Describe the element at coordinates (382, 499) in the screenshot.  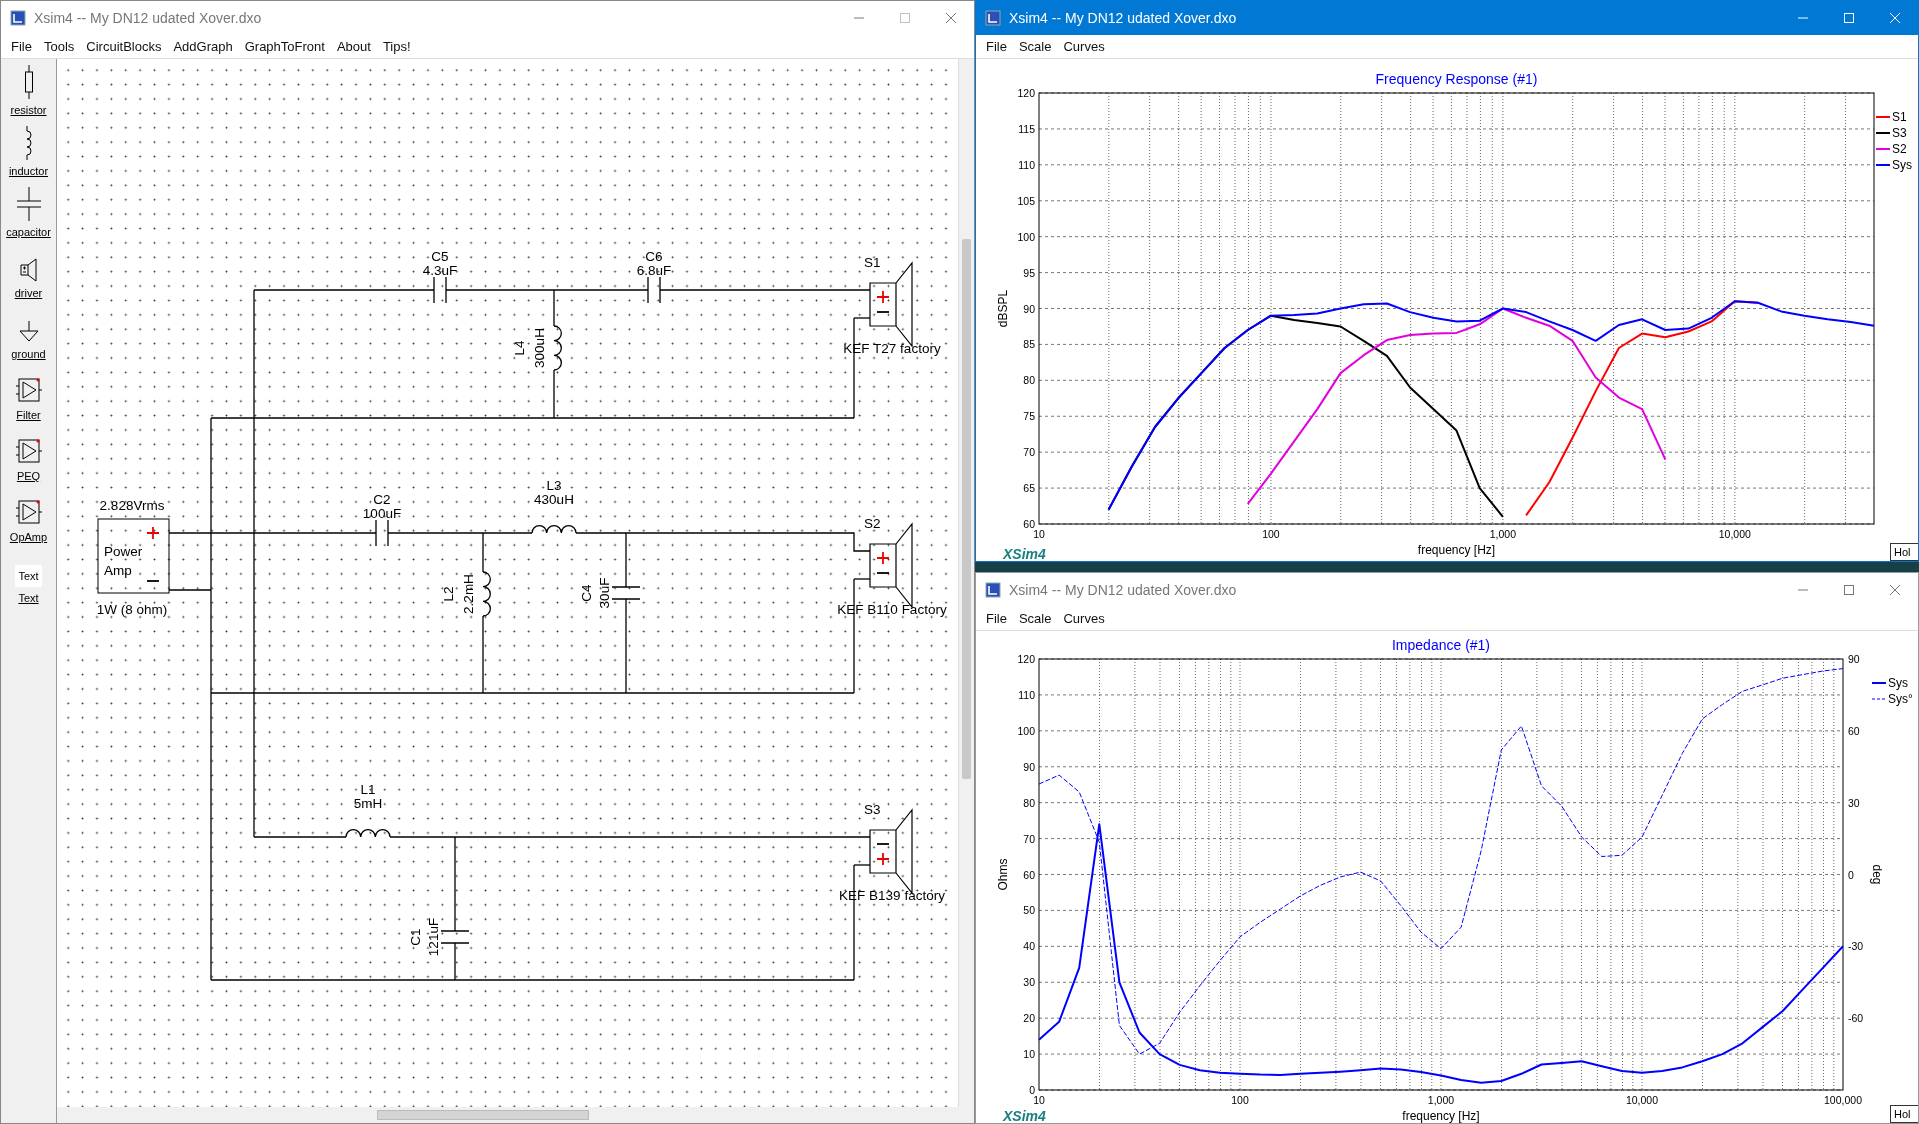
I see `component-name: C2` at that location.